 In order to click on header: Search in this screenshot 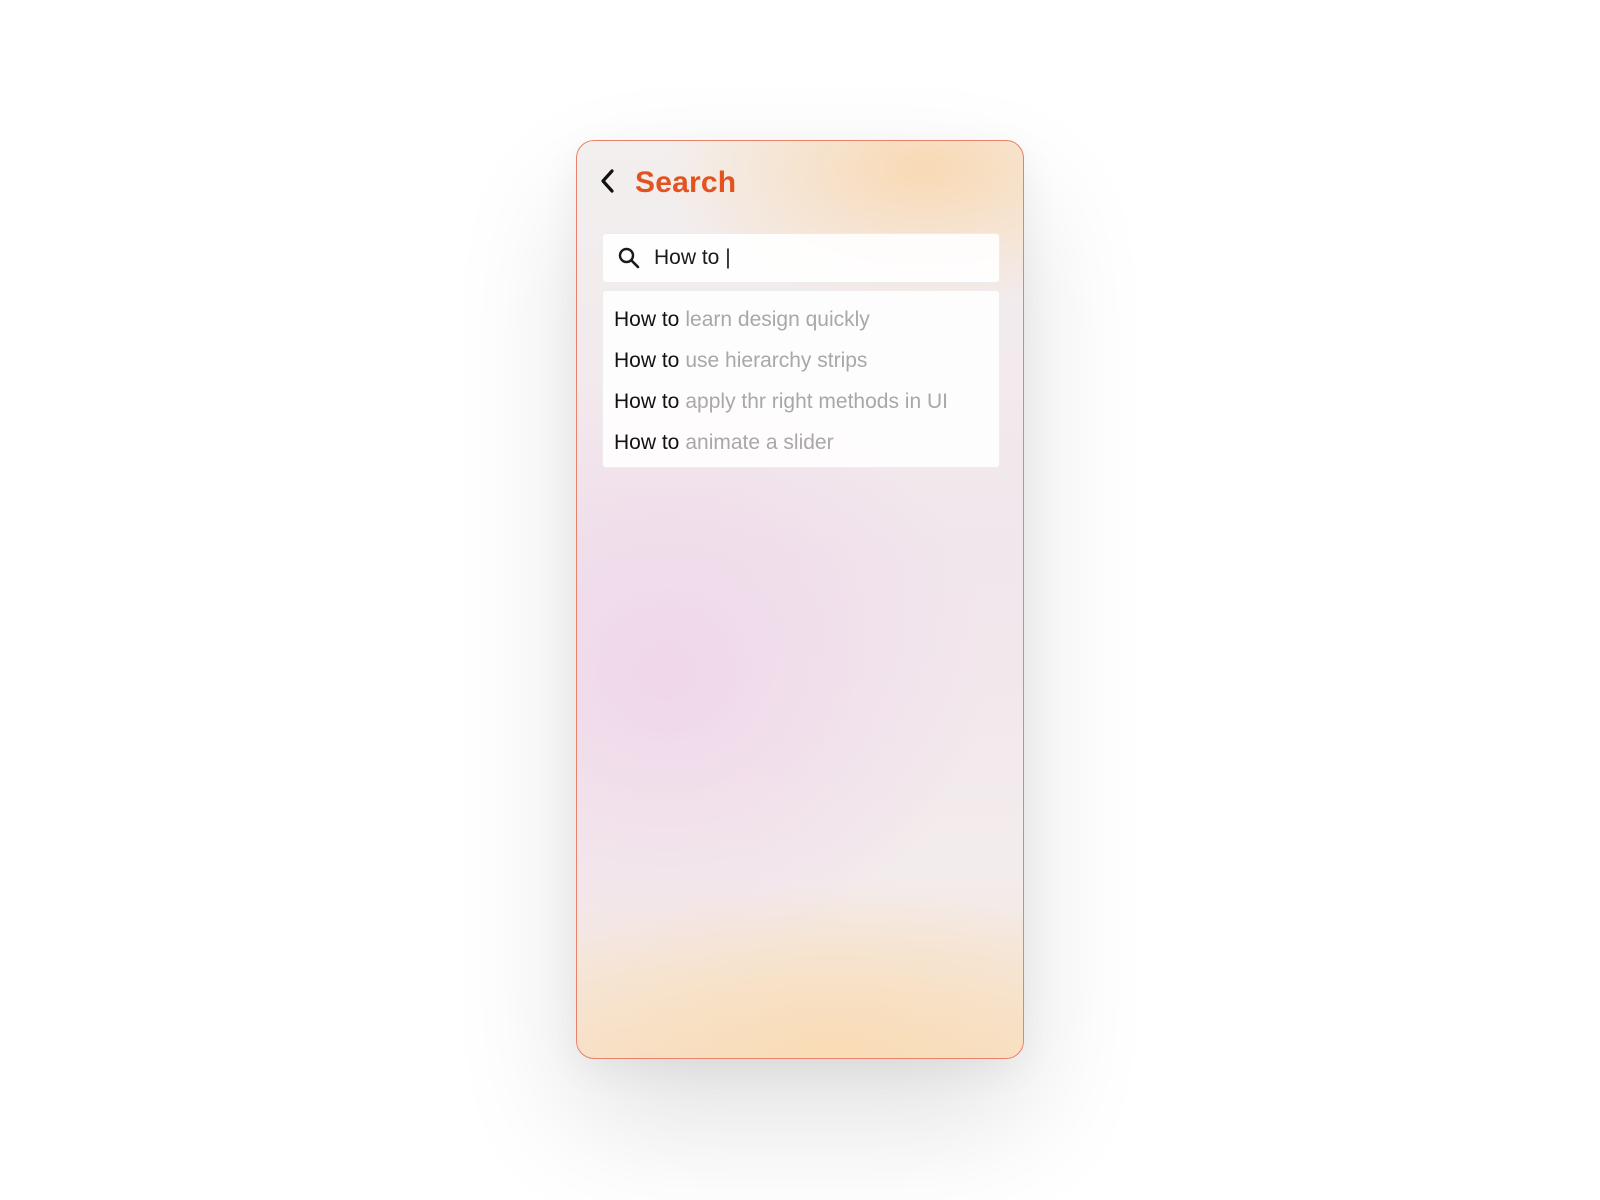, I will do `click(666, 183)`.